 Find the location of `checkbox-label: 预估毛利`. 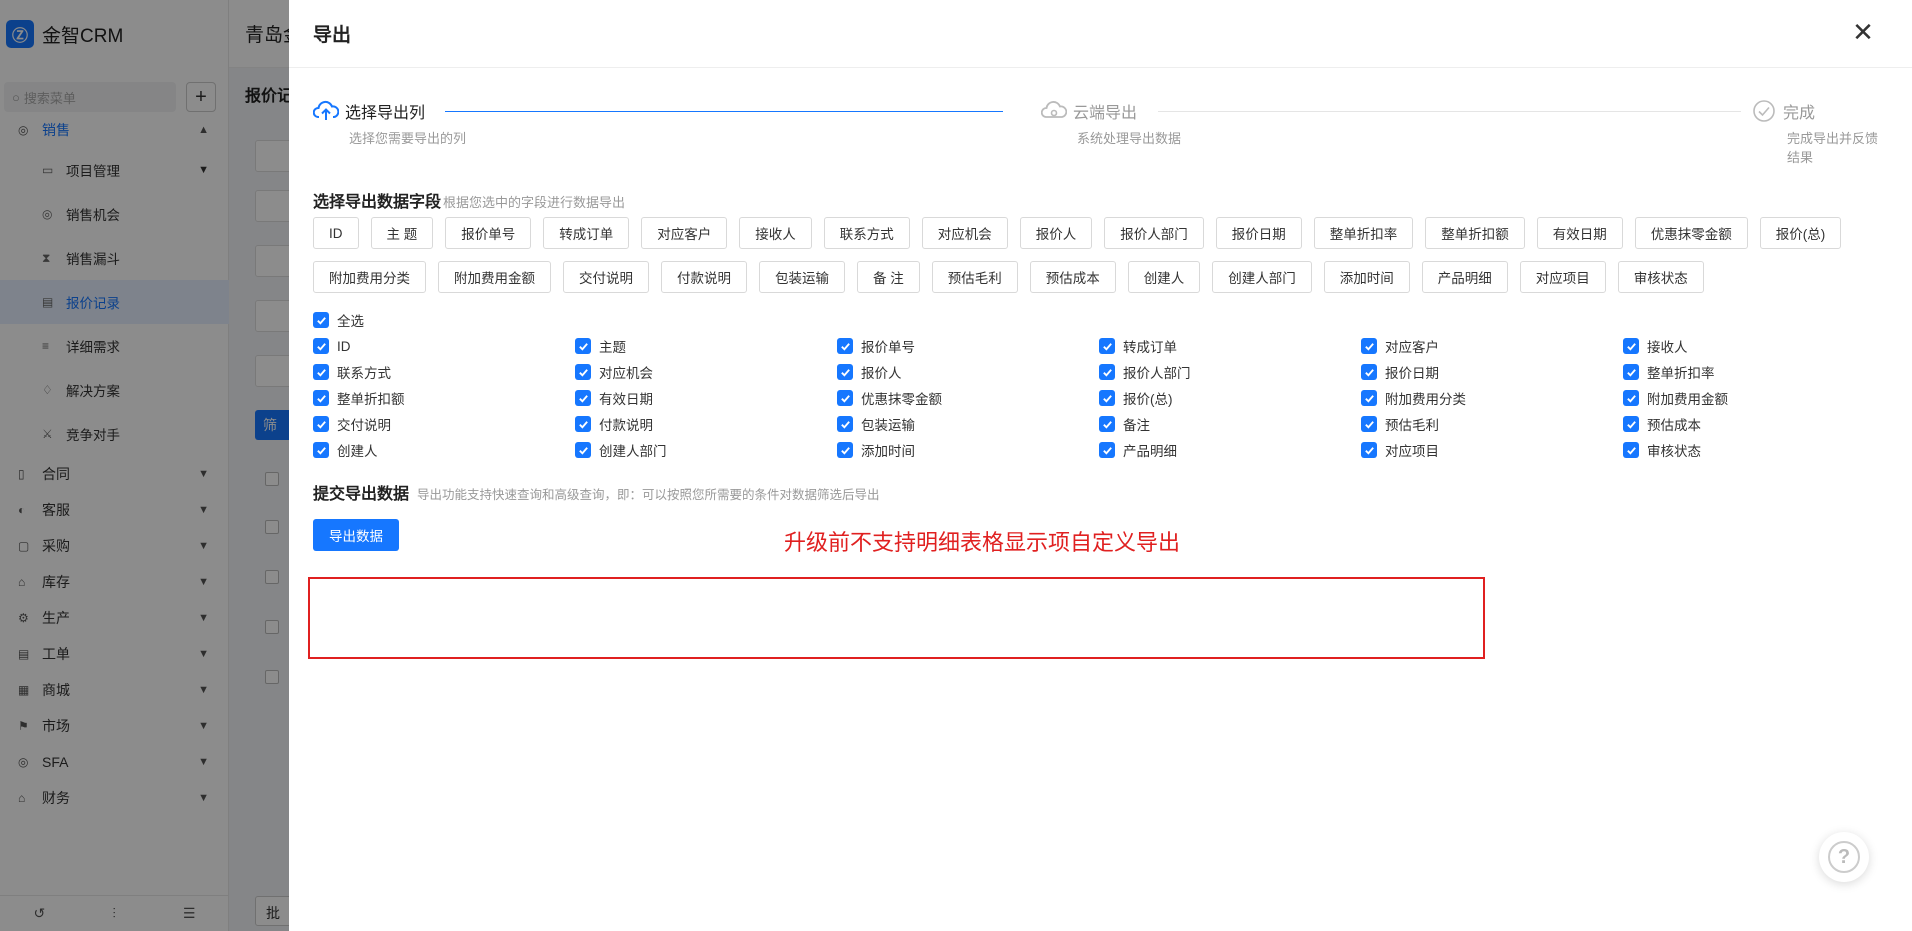

checkbox-label: 预估毛利 is located at coordinates (1412, 425).